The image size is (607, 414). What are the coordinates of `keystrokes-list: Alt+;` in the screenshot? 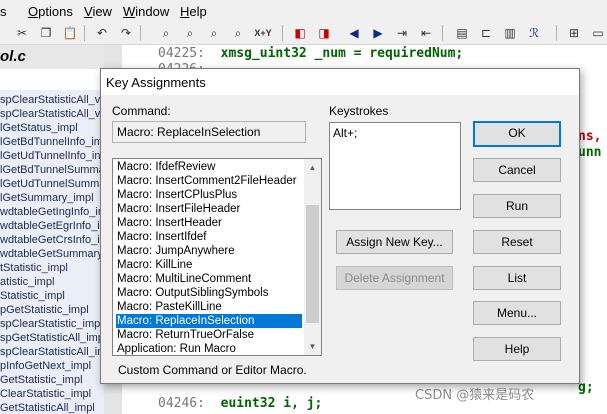 It's located at (395, 166).